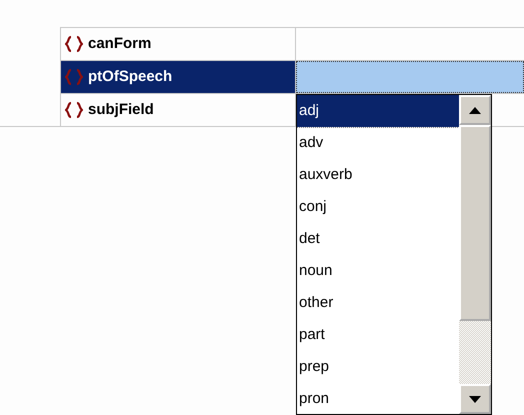 The height and width of the screenshot is (415, 524). What do you see at coordinates (378, 207) in the screenshot?
I see `dropdown-option: conj` at bounding box center [378, 207].